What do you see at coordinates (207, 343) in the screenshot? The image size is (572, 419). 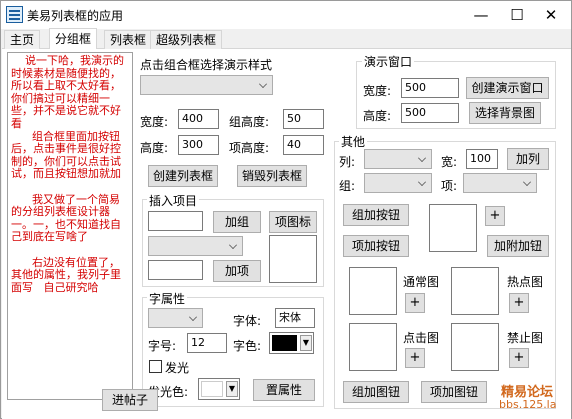 I see `font-size-input: 12` at bounding box center [207, 343].